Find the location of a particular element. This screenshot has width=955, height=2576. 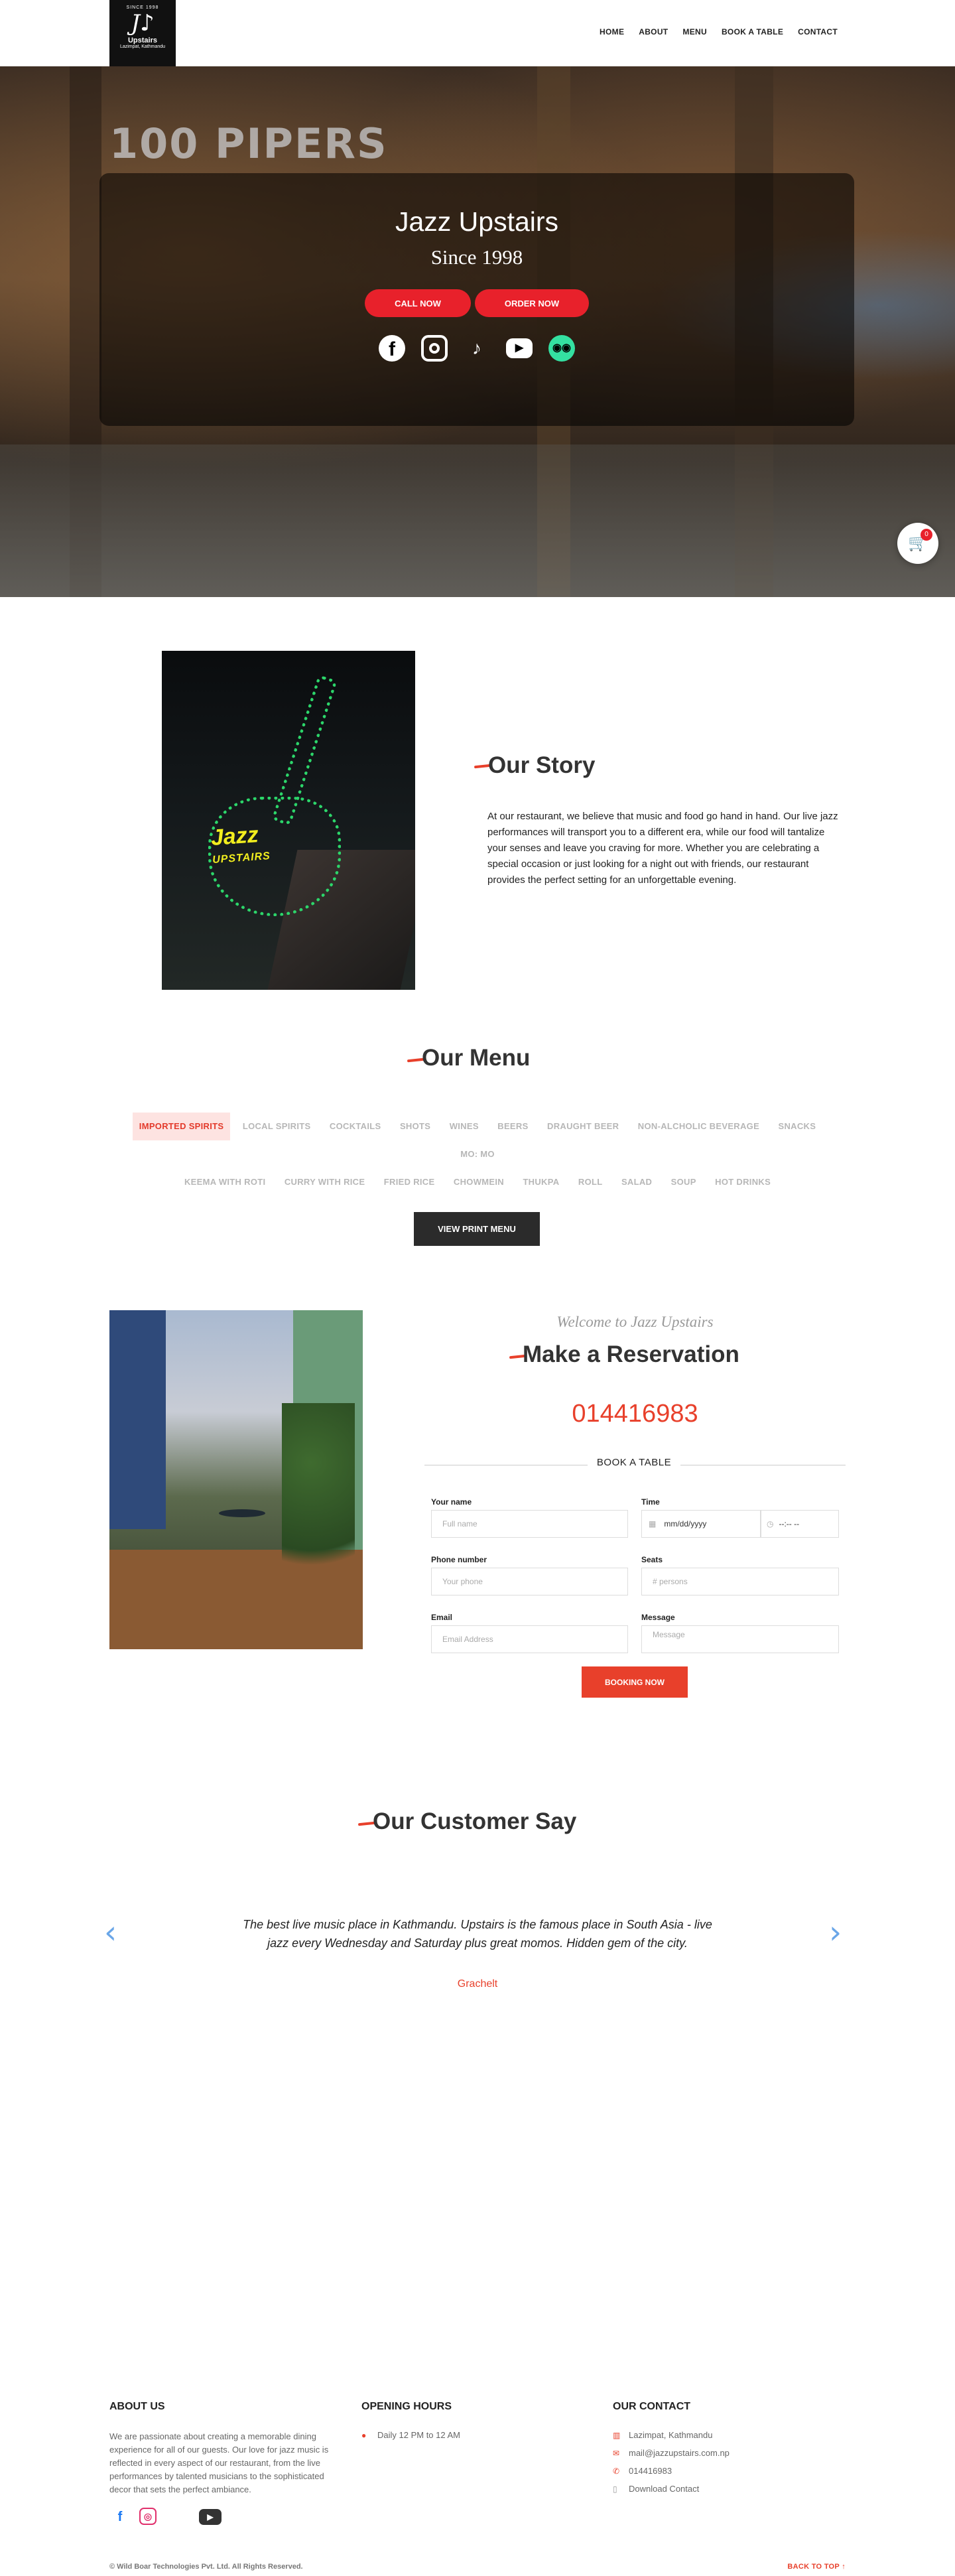

menu-title: Our Menu is located at coordinates (476, 1058).